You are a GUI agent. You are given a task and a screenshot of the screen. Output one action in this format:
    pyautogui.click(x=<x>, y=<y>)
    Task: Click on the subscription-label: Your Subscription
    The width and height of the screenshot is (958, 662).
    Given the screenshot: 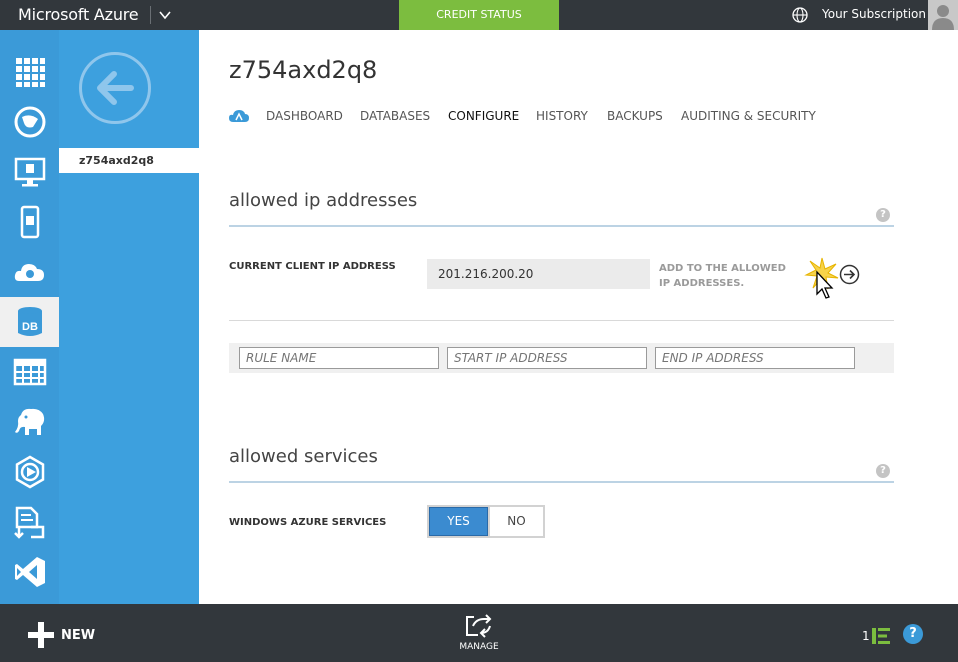 What is the action you would take?
    pyautogui.click(x=874, y=14)
    